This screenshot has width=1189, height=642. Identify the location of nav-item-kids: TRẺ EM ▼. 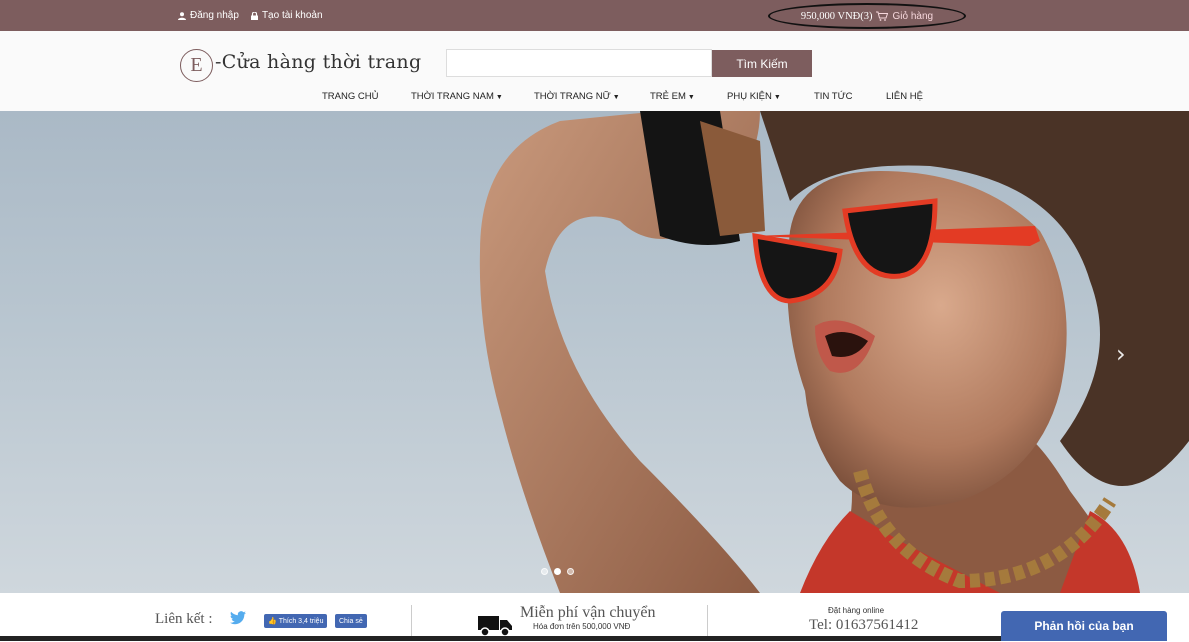
(672, 96).